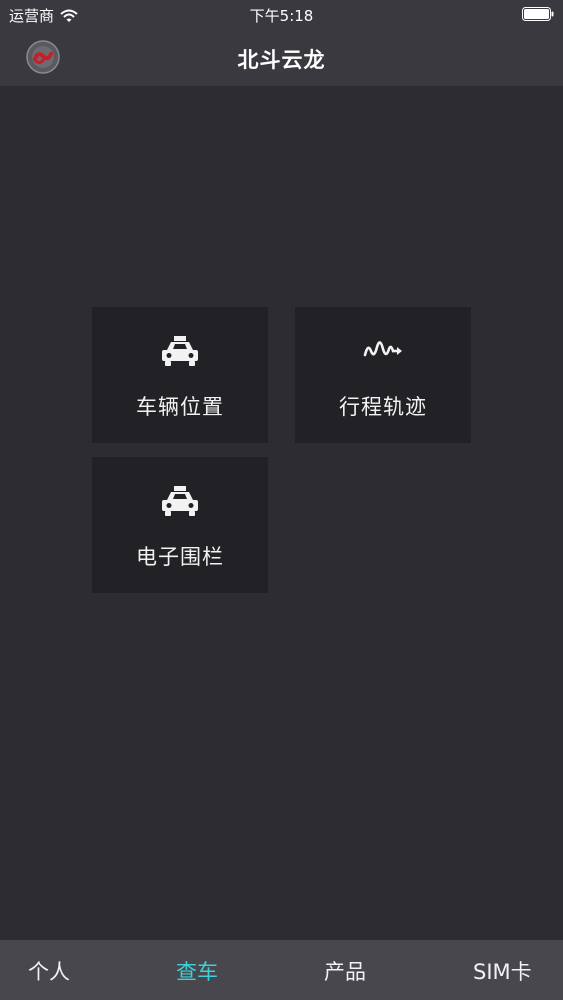 This screenshot has height=1000, width=563. What do you see at coordinates (345, 971) in the screenshot?
I see `tab-products: 产品` at bounding box center [345, 971].